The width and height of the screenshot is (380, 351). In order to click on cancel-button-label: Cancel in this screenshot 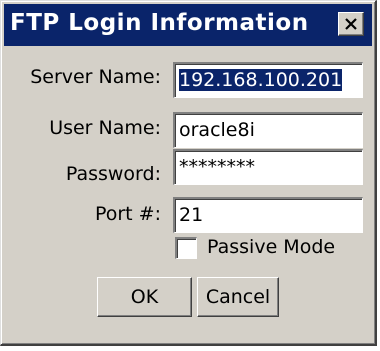, I will do `click(238, 297)`.